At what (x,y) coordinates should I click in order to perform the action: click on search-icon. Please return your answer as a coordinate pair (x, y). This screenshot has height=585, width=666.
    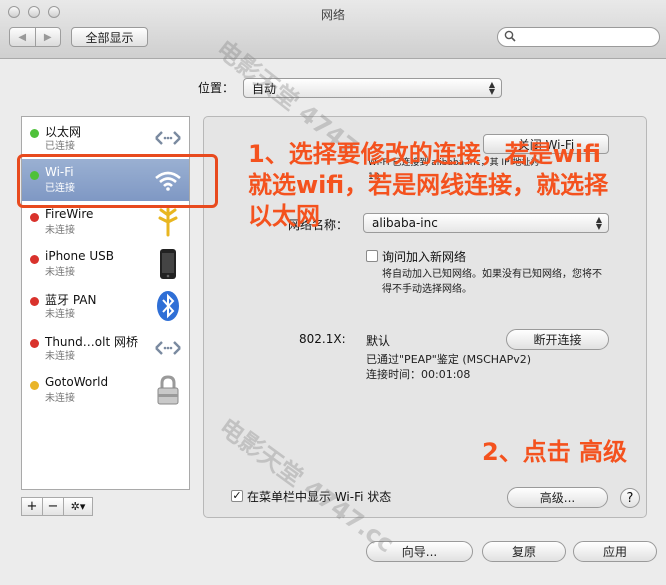
    Looking at the image, I should click on (510, 37).